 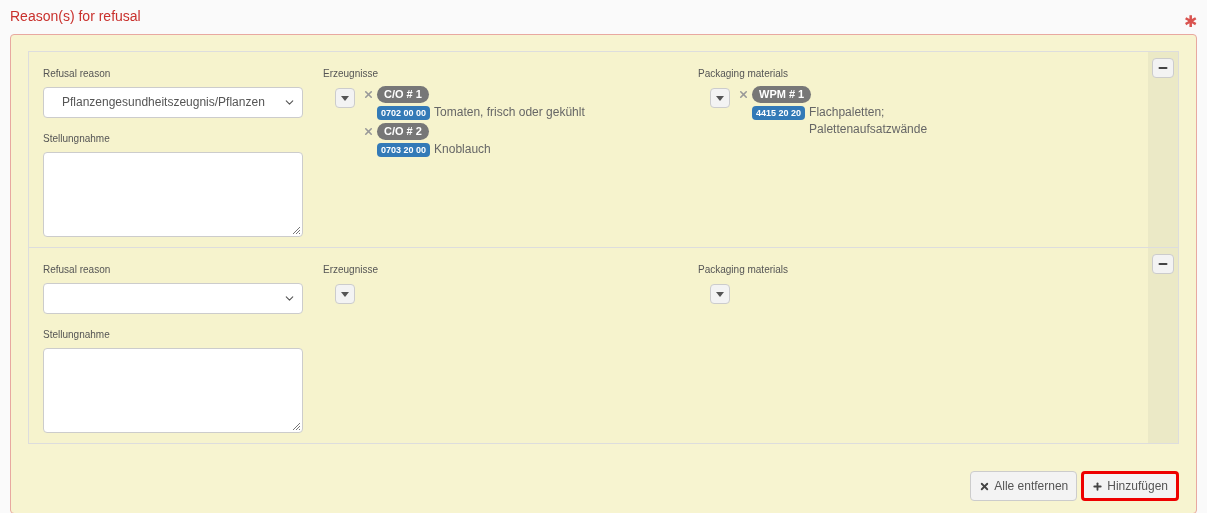 I want to click on action-button: Hinzufügen, so click(x=1130, y=486).